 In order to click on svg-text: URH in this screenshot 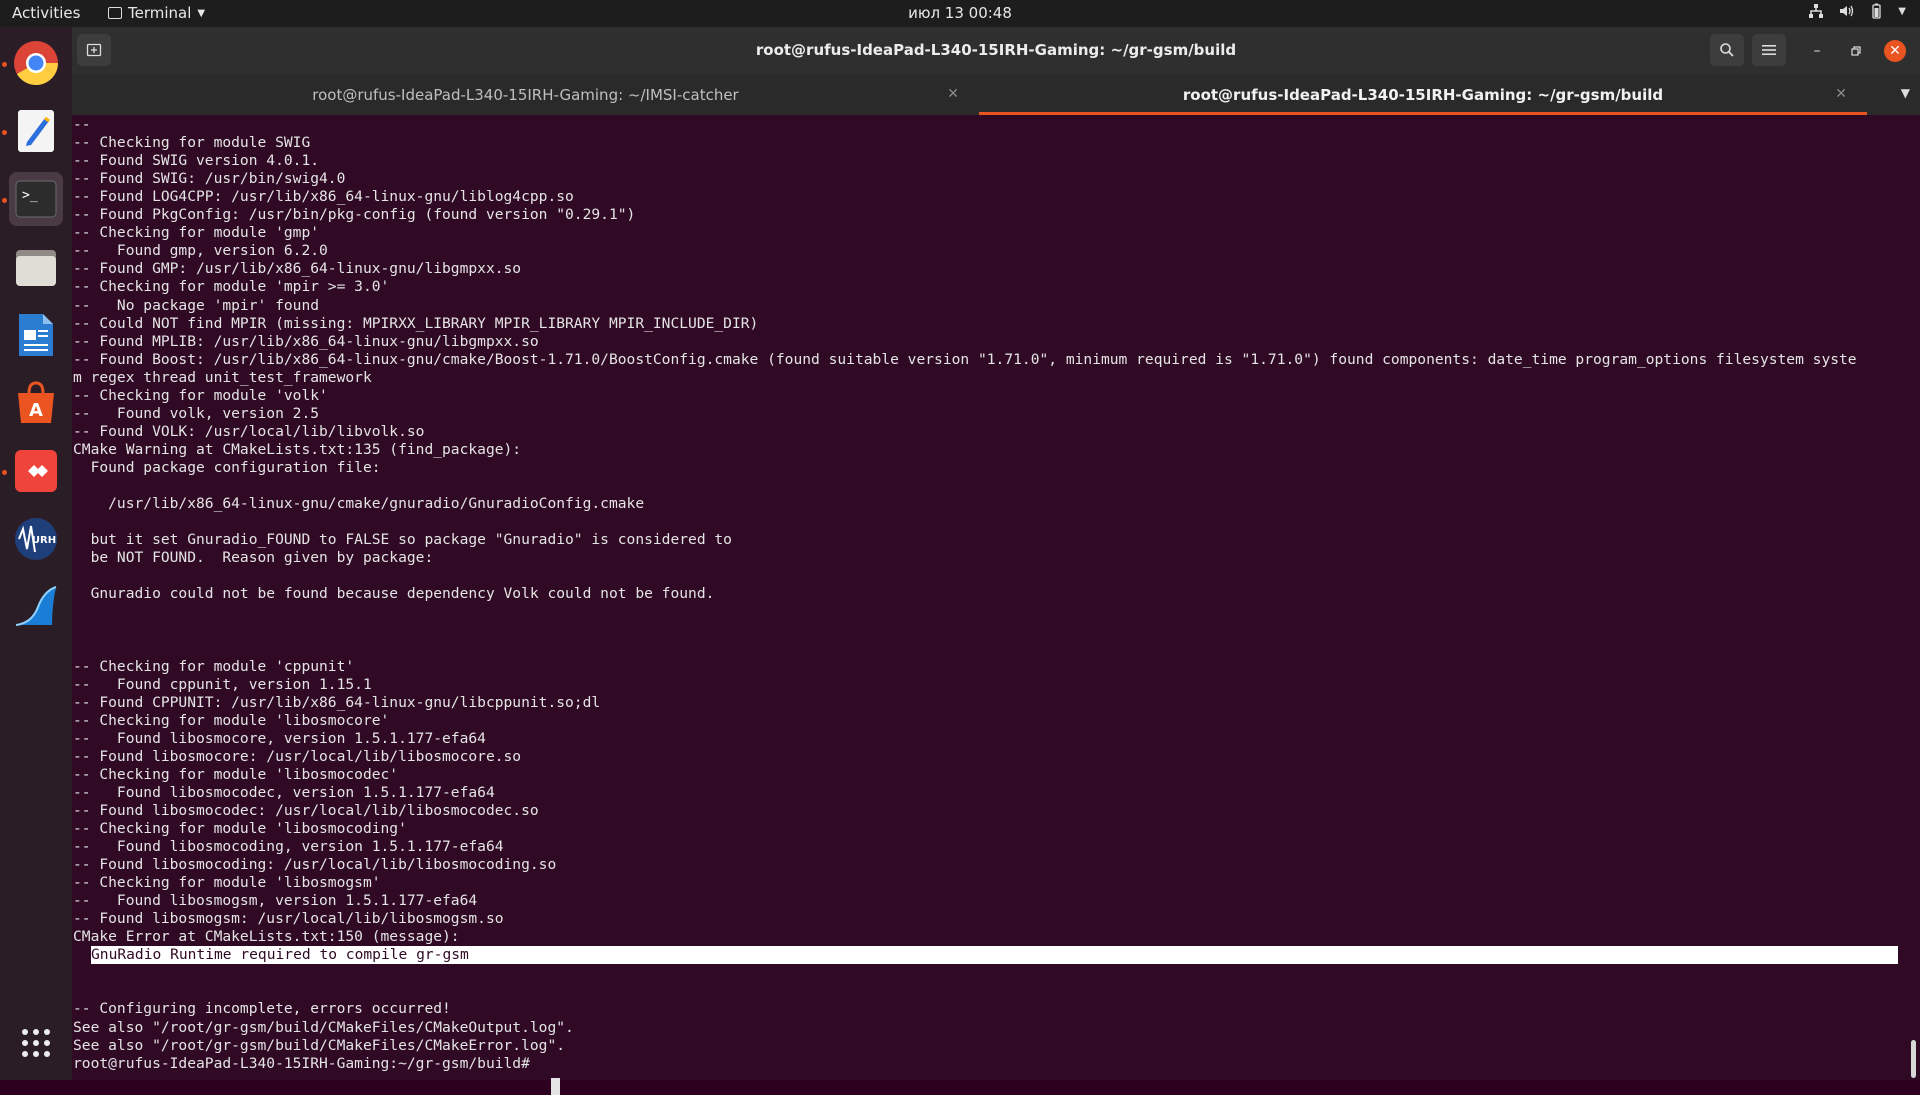, I will do `click(44, 540)`.